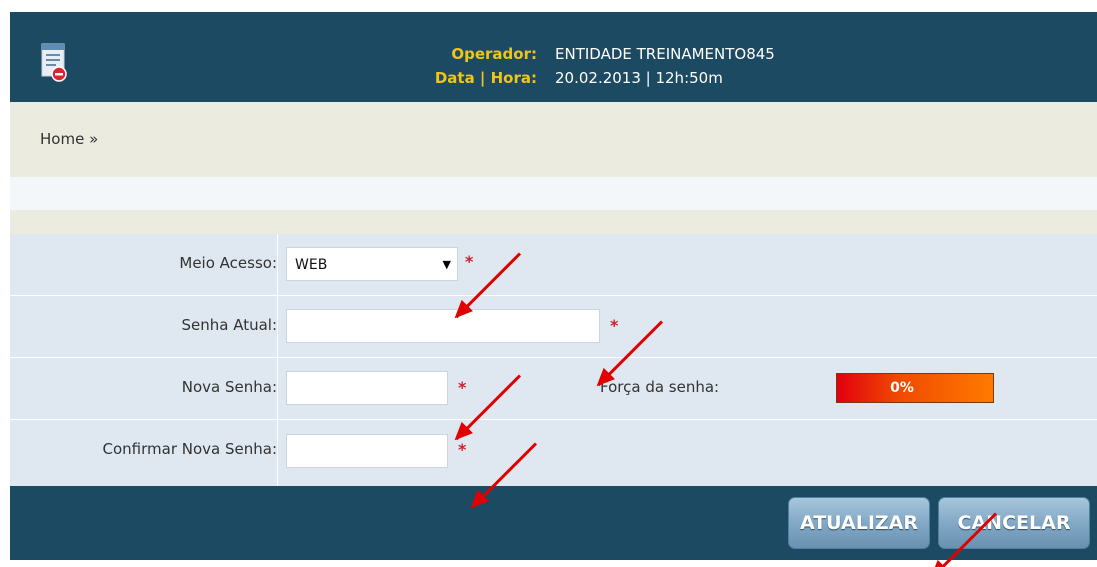 Image resolution: width=1097 pixels, height=567 pixels. I want to click on row-confirm-password: Confirmar Nova Senha: *, so click(553, 453).